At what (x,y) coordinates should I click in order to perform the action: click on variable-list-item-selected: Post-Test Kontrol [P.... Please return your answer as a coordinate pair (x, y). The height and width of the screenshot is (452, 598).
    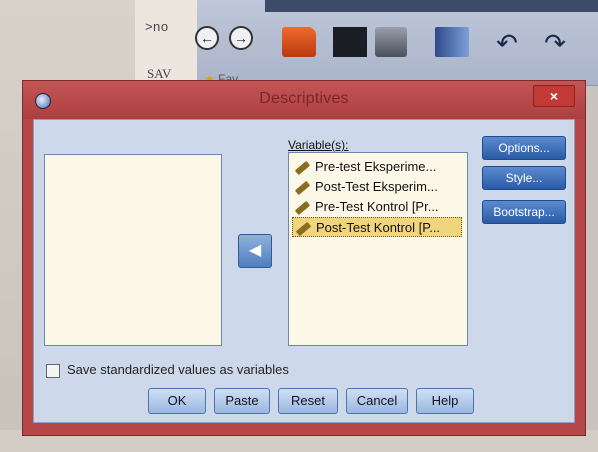
    Looking at the image, I should click on (377, 227).